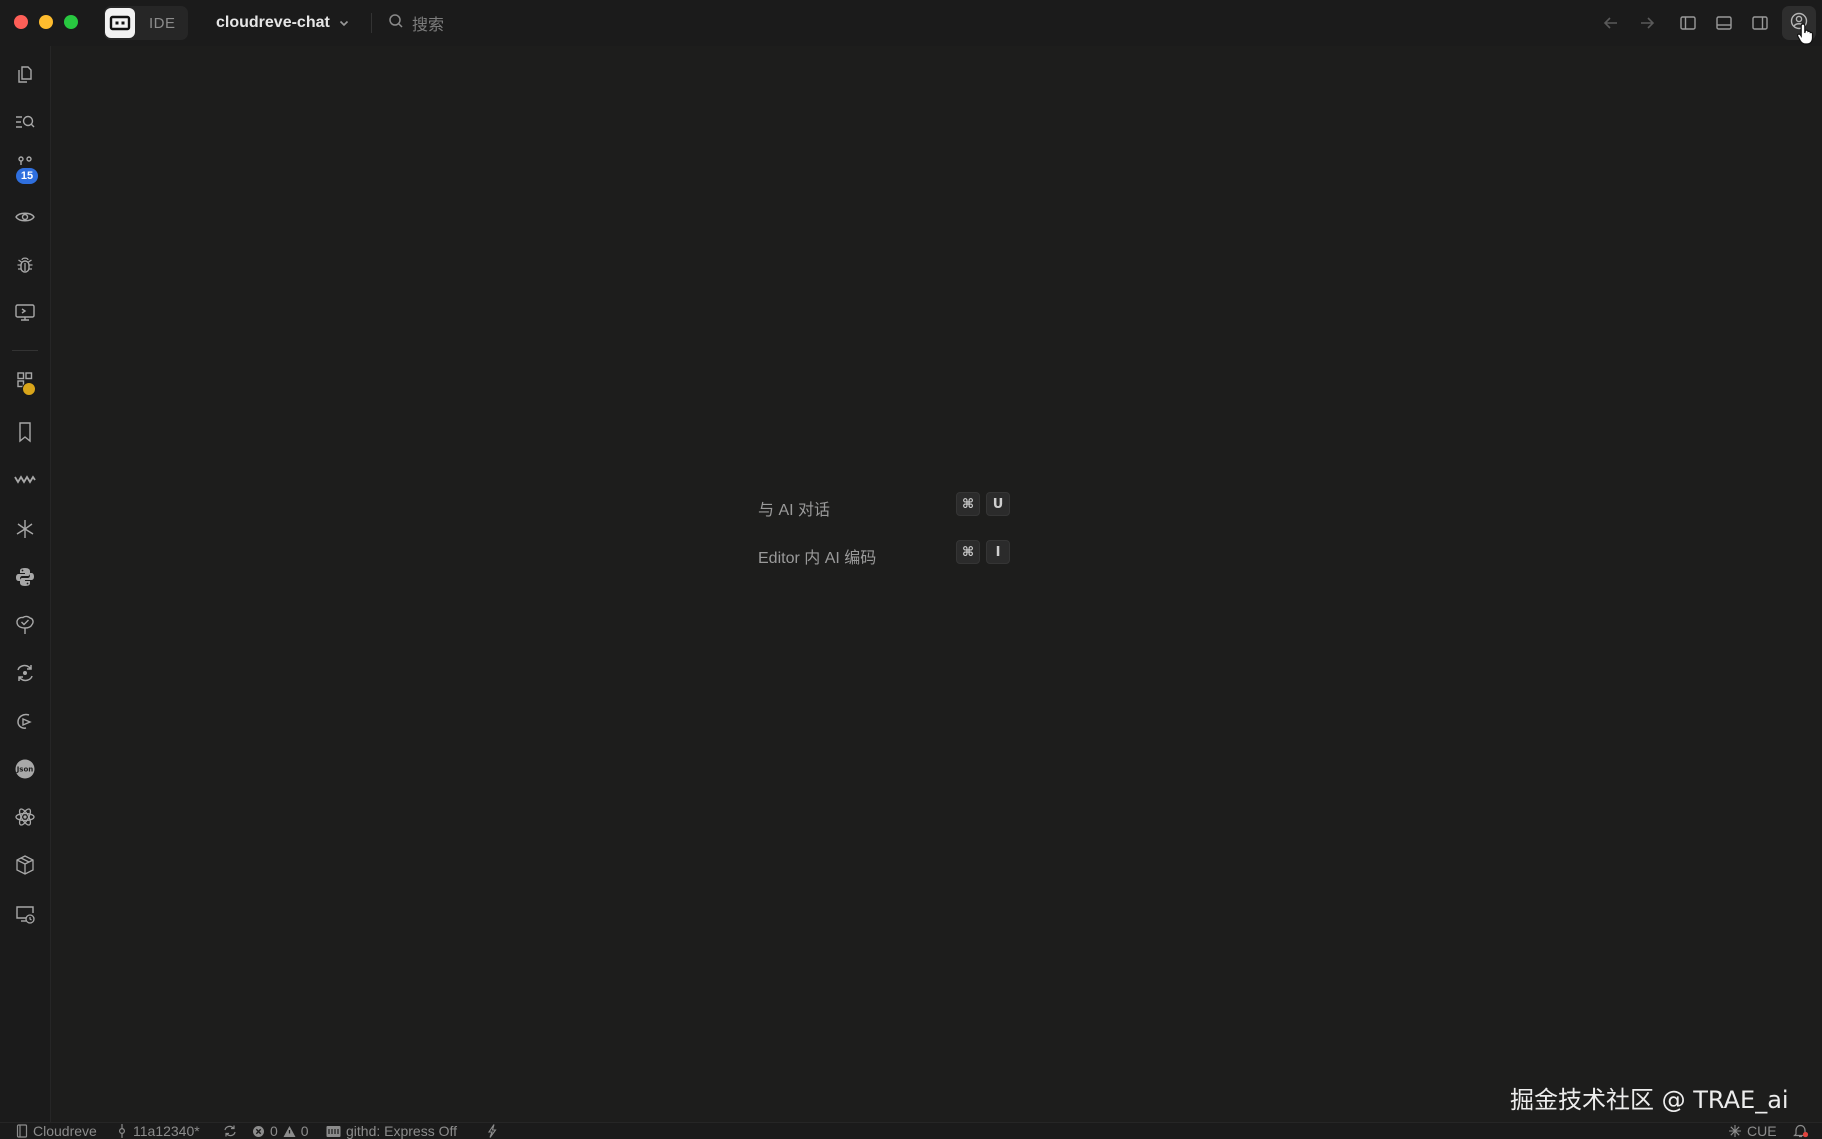 Image resolution: width=1822 pixels, height=1139 pixels. I want to click on search-placeholder: 搜索, so click(428, 25).